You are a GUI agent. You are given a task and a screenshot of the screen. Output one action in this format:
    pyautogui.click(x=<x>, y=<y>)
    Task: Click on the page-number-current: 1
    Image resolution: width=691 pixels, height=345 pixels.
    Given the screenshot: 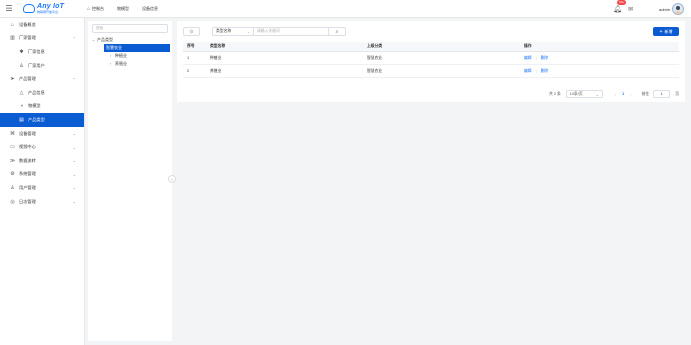 What is the action you would take?
    pyautogui.click(x=623, y=94)
    